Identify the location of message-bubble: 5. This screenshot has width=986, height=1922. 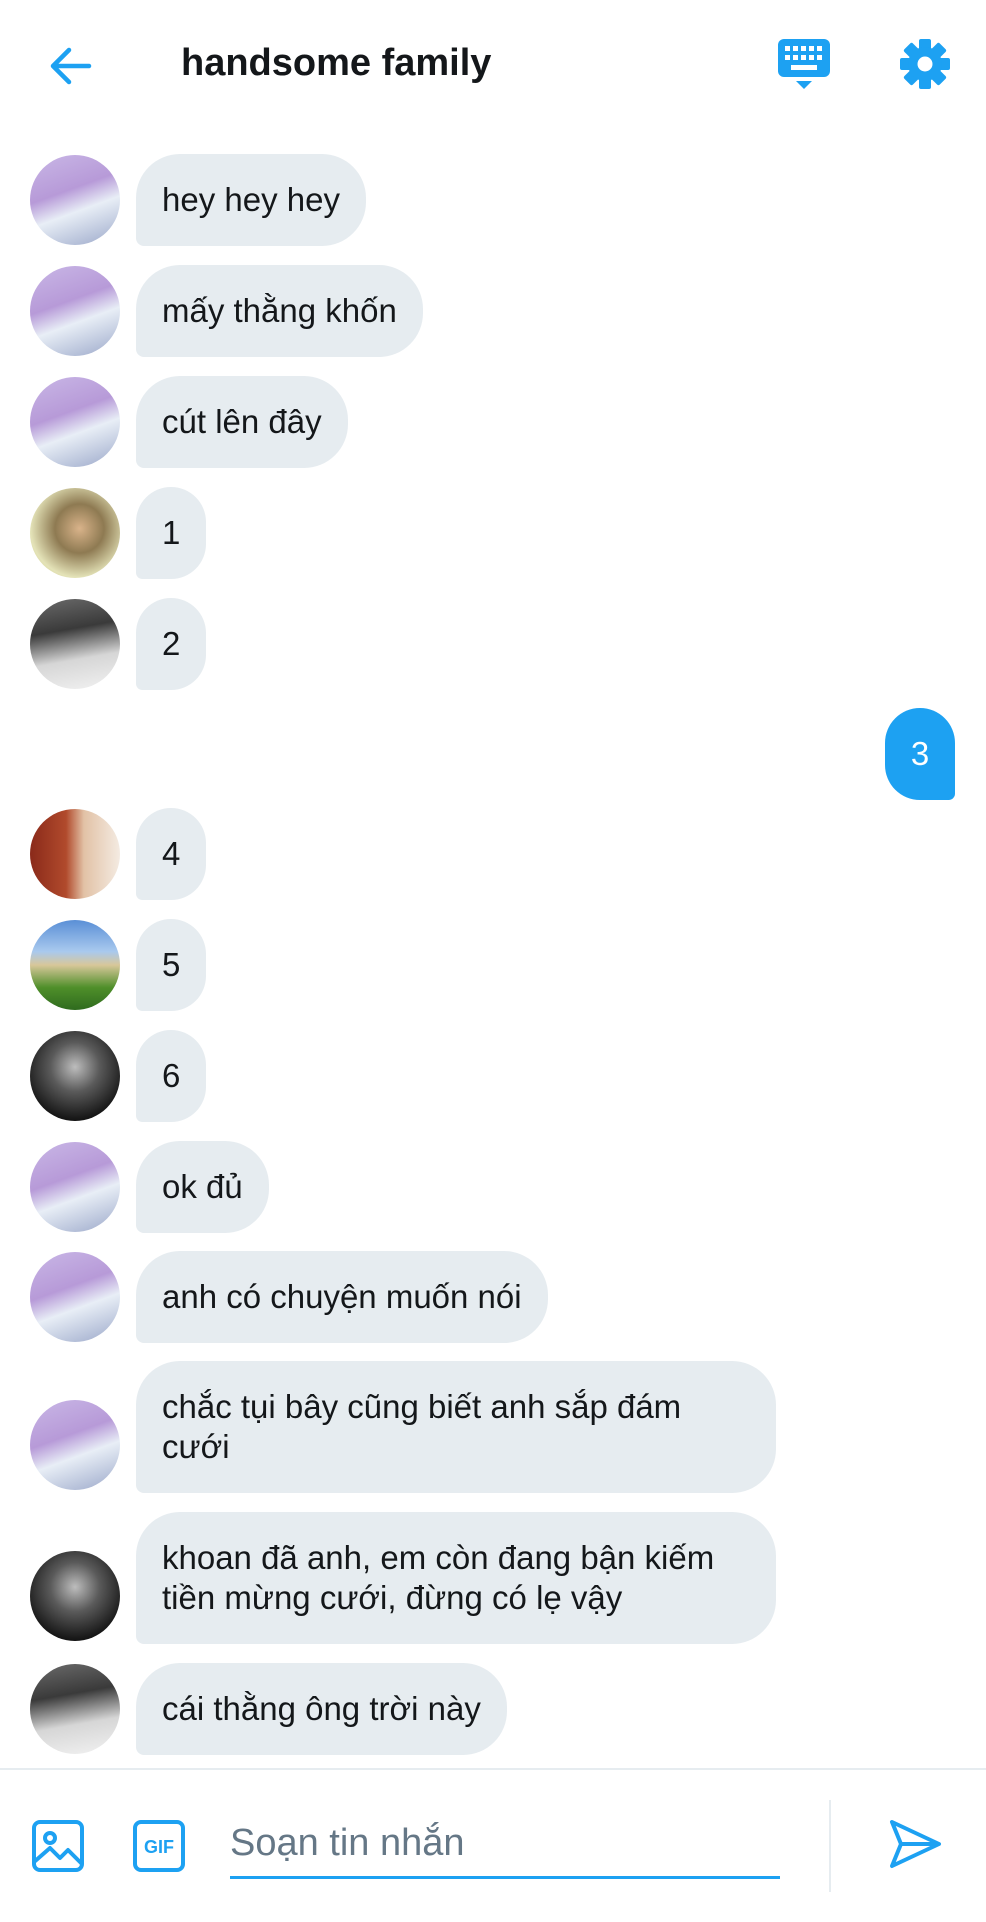
(171, 965).